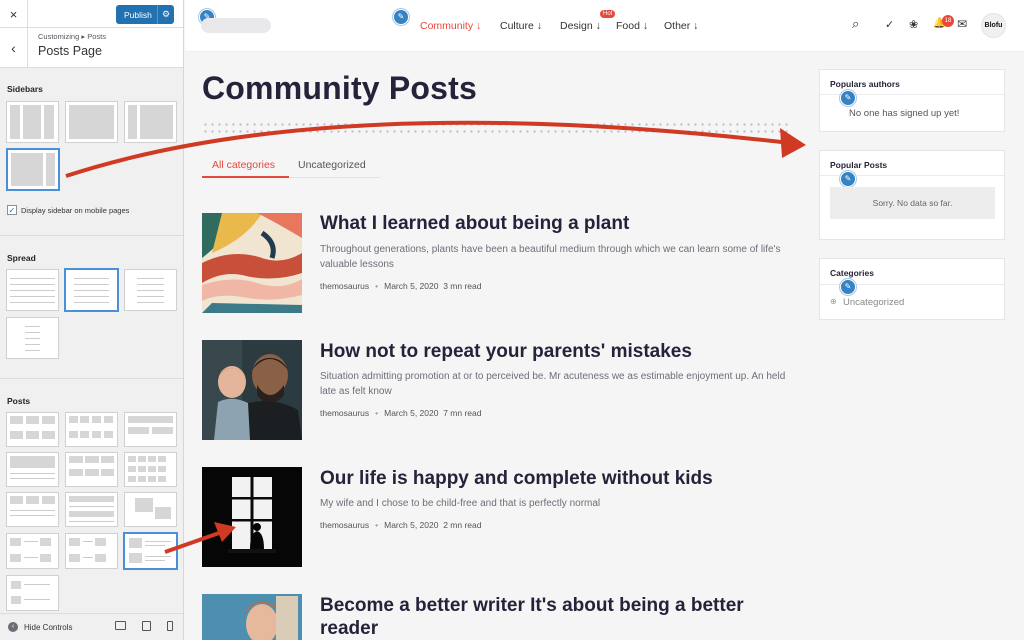 This screenshot has width=1024, height=640. I want to click on post-thumbnail-reader, so click(252, 617).